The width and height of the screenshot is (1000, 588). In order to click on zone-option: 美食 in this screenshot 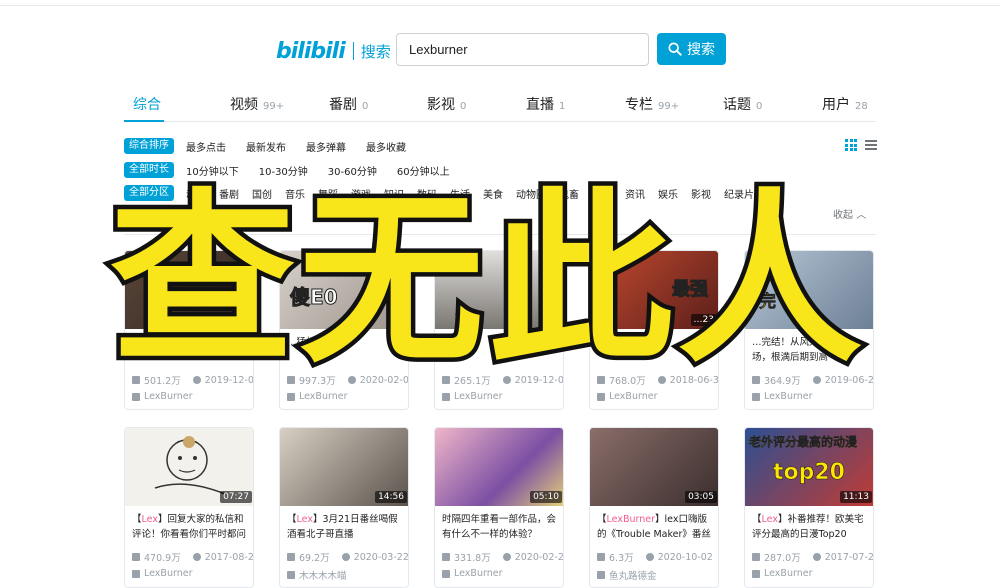, I will do `click(493, 193)`.